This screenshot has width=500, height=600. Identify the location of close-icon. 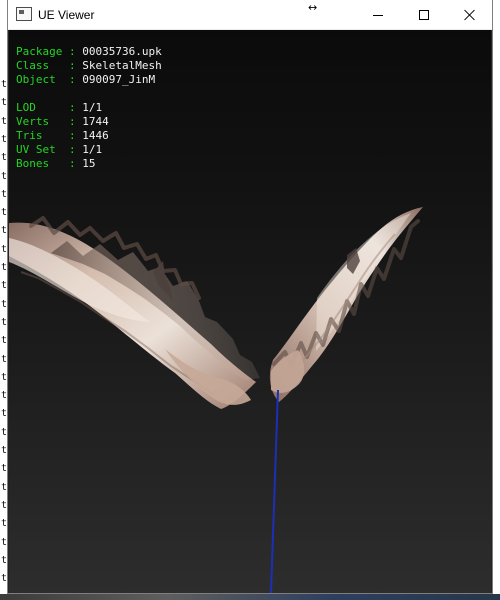
(470, 15).